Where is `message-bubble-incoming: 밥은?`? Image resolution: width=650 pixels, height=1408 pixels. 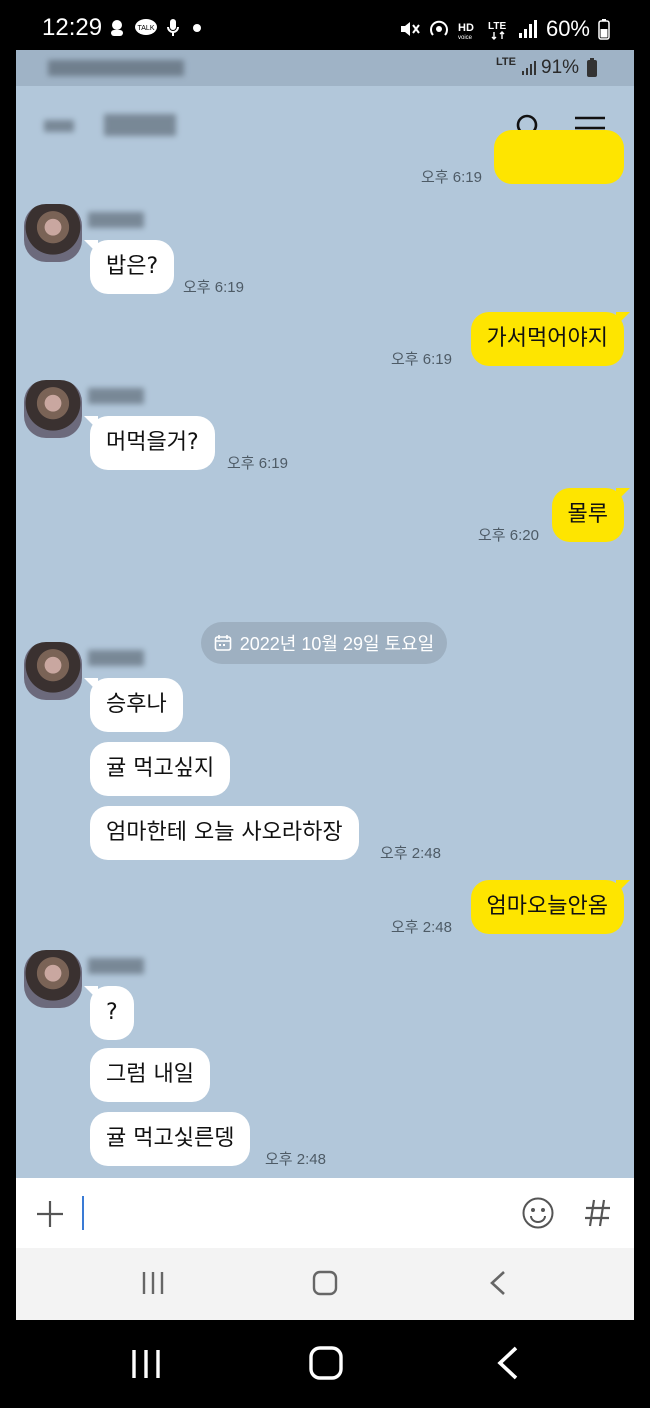
message-bubble-incoming: 밥은? is located at coordinates (132, 267).